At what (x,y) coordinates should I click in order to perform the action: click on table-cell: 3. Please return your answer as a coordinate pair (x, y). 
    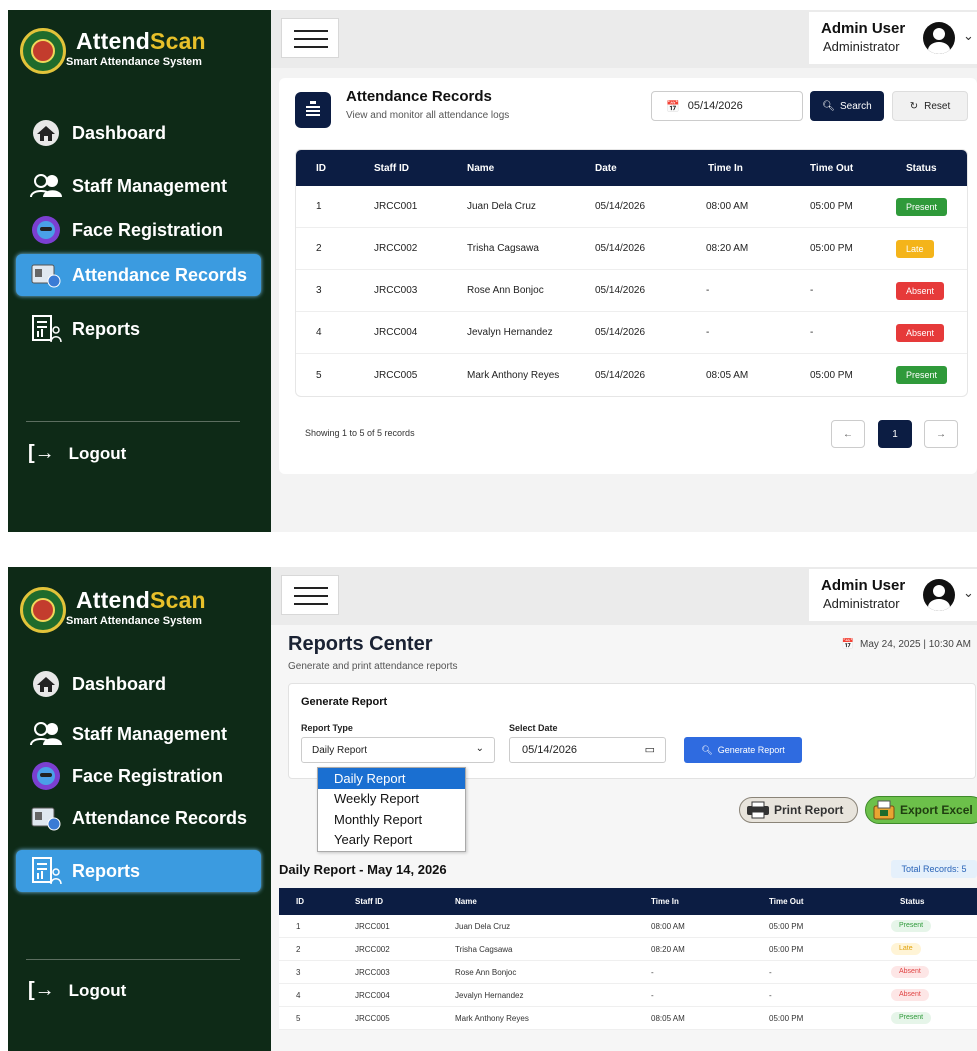
    Looking at the image, I should click on (319, 290).